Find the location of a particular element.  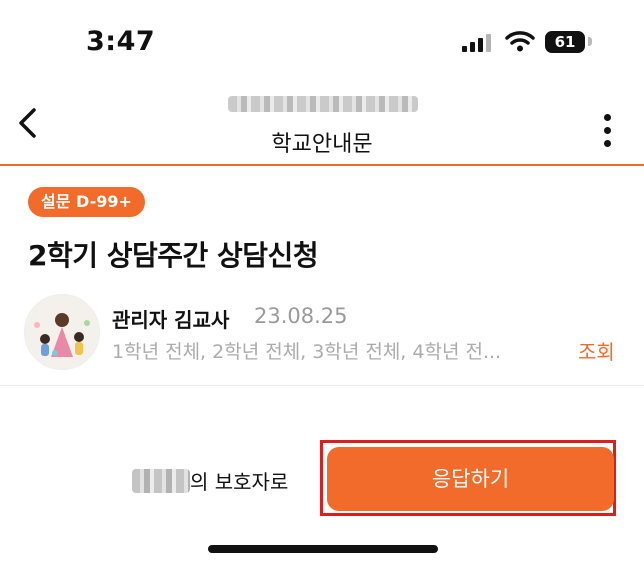

guardian-label: 의 보호자로 is located at coordinates (210, 480).